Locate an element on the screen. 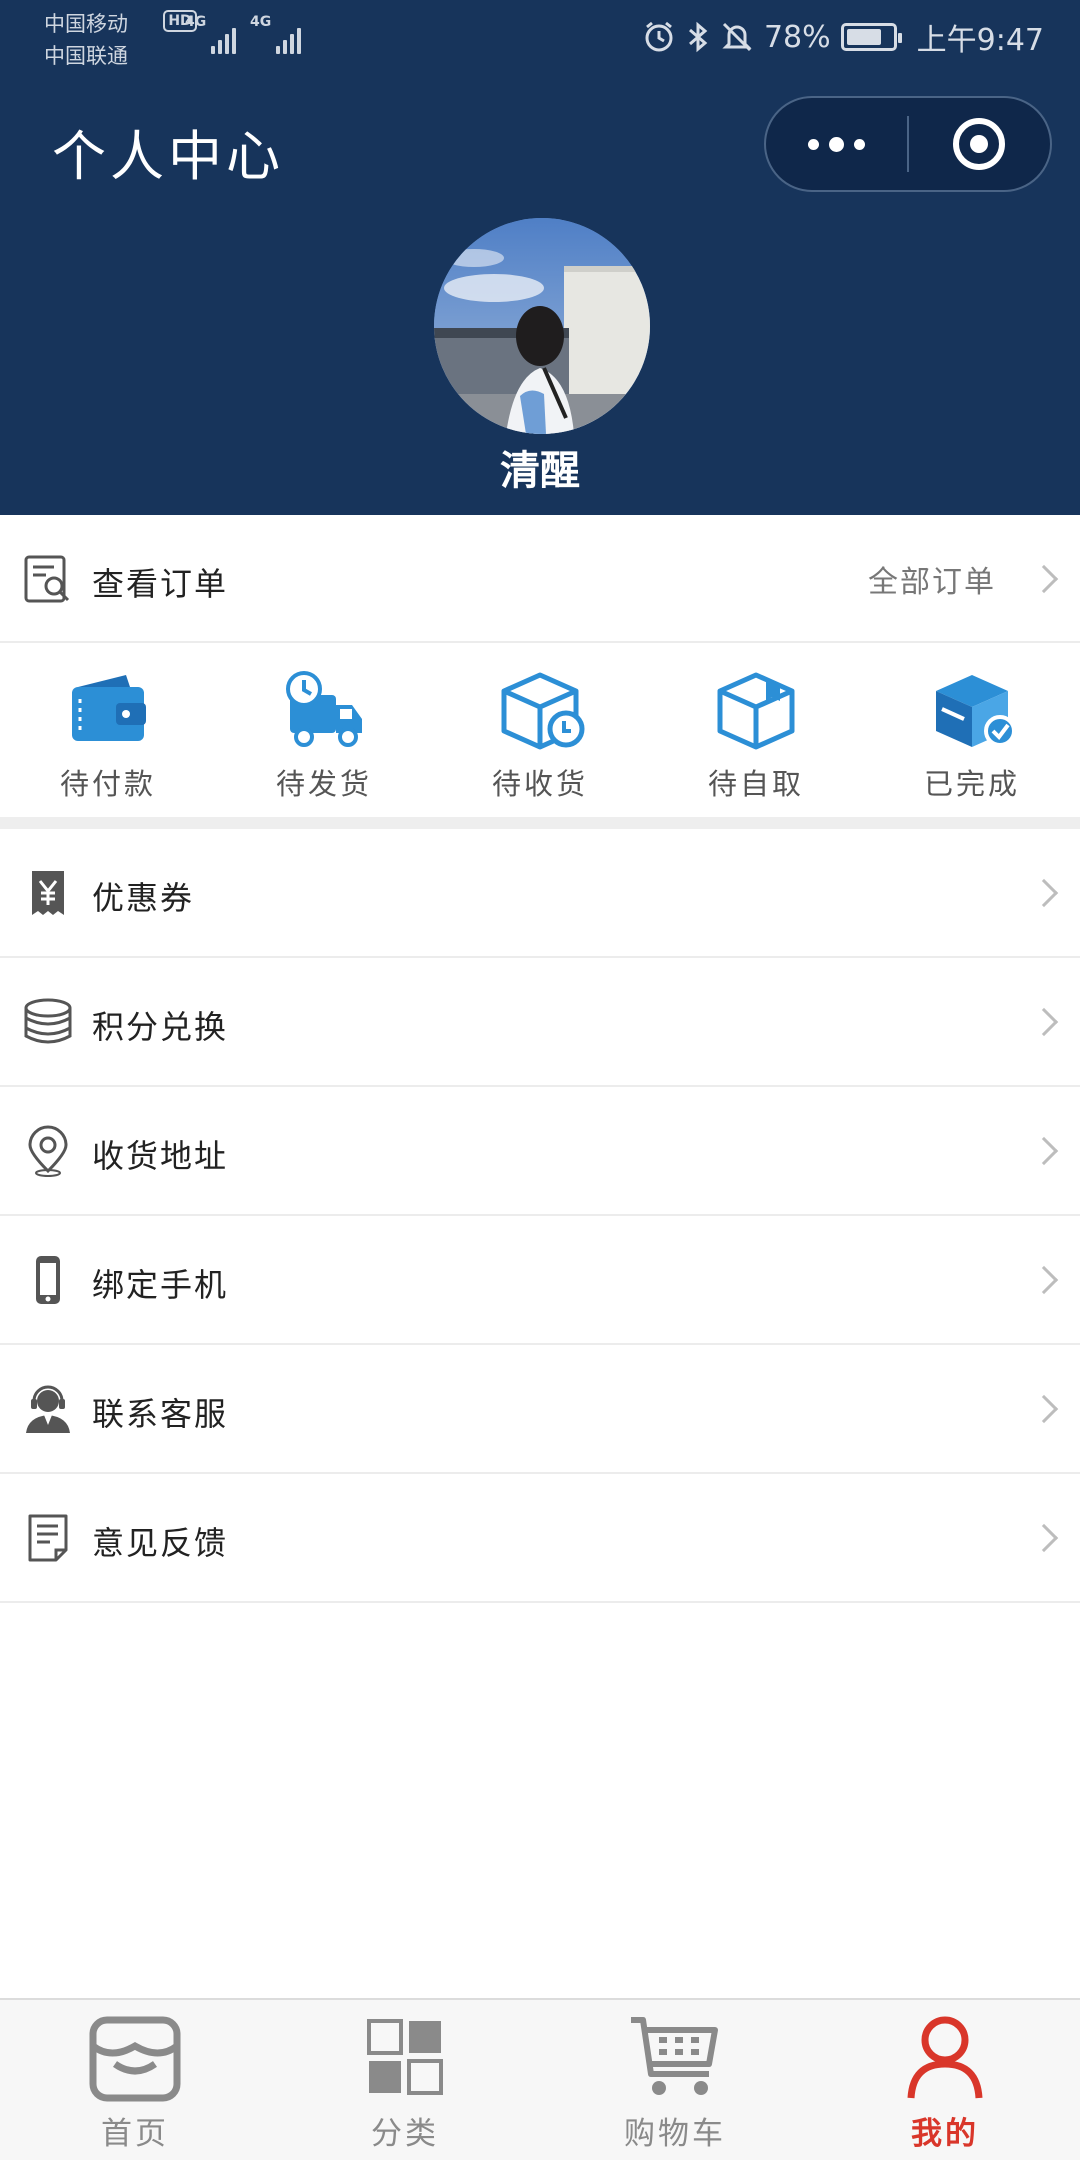 Image resolution: width=1080 pixels, height=2160 pixels. menu-item-label: 绑定手机 is located at coordinates (160, 1285).